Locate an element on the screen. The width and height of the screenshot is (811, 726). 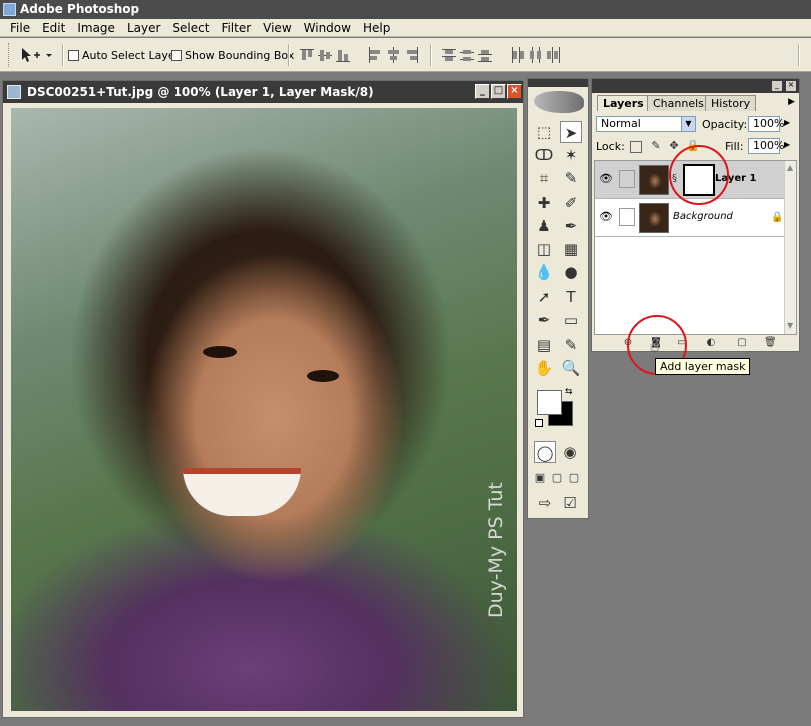
standard-screen-mode-icon: ▣ is located at coordinates (540, 478).